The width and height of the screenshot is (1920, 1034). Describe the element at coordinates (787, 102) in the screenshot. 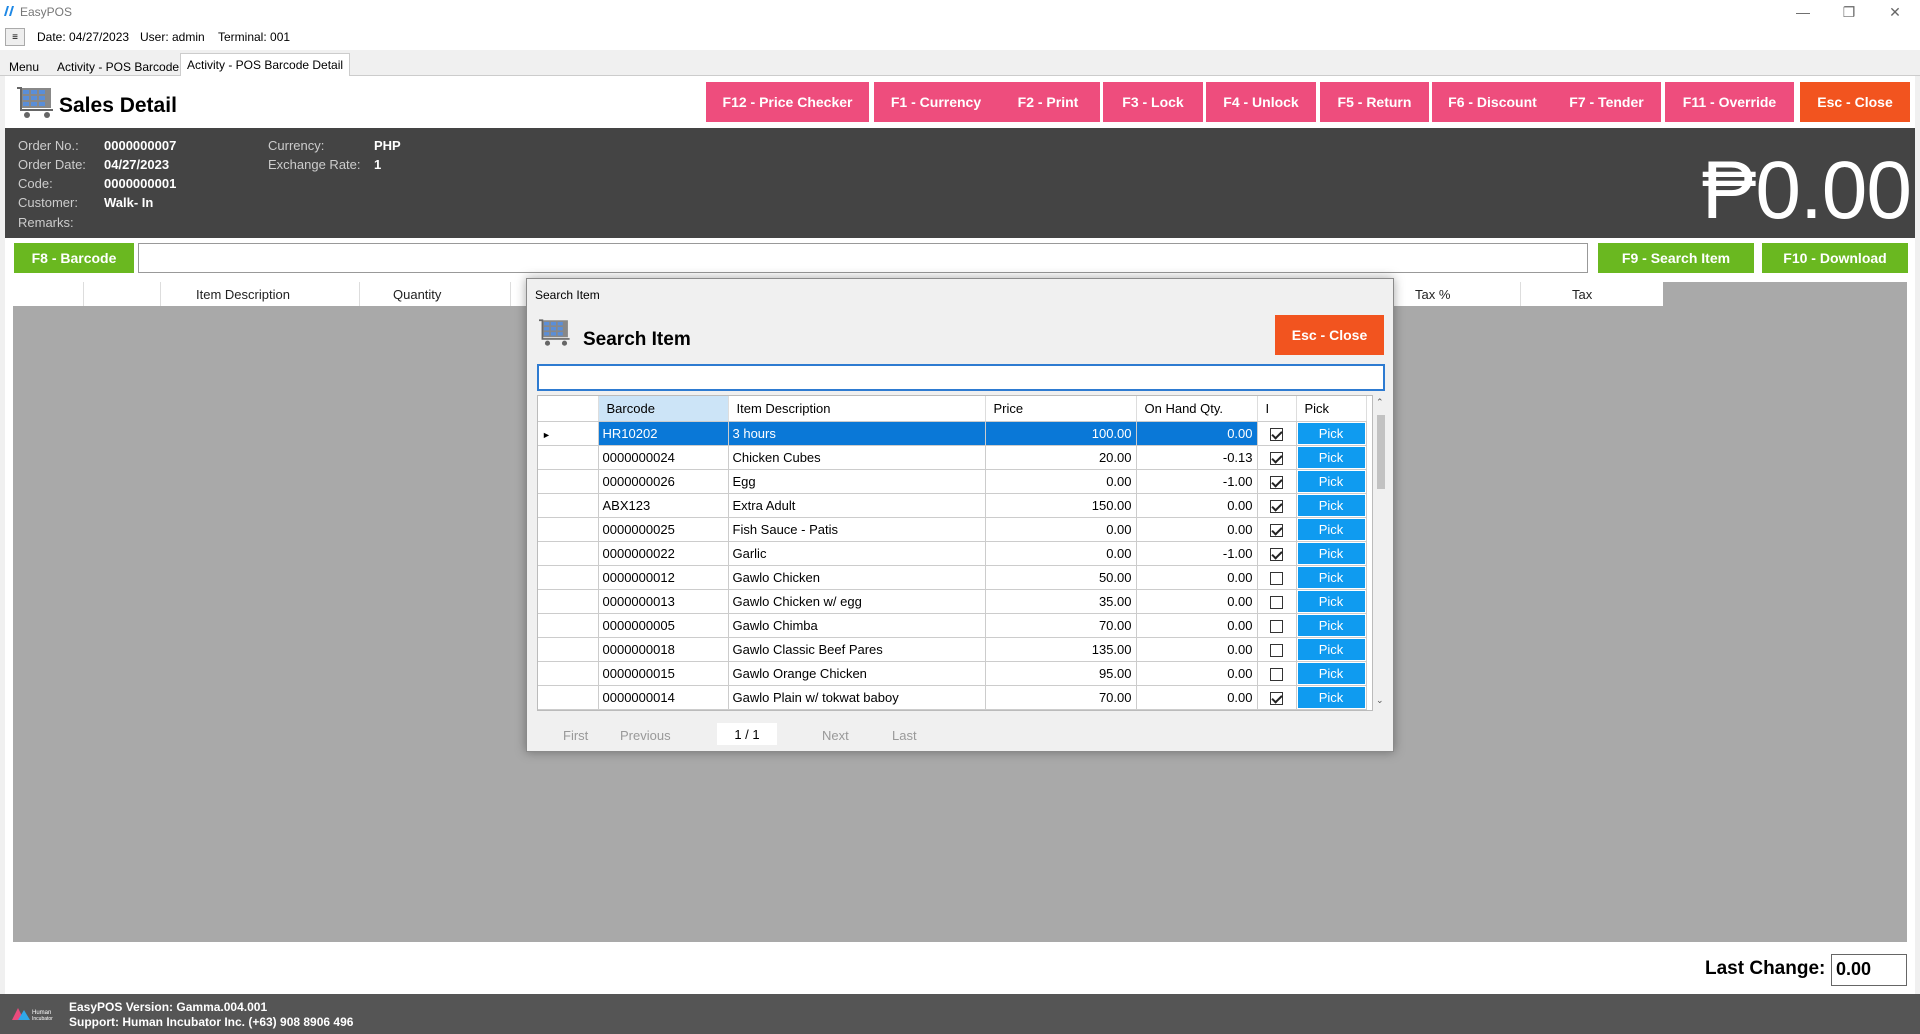

I see `price-checker-button: F12 - Price Checker` at that location.